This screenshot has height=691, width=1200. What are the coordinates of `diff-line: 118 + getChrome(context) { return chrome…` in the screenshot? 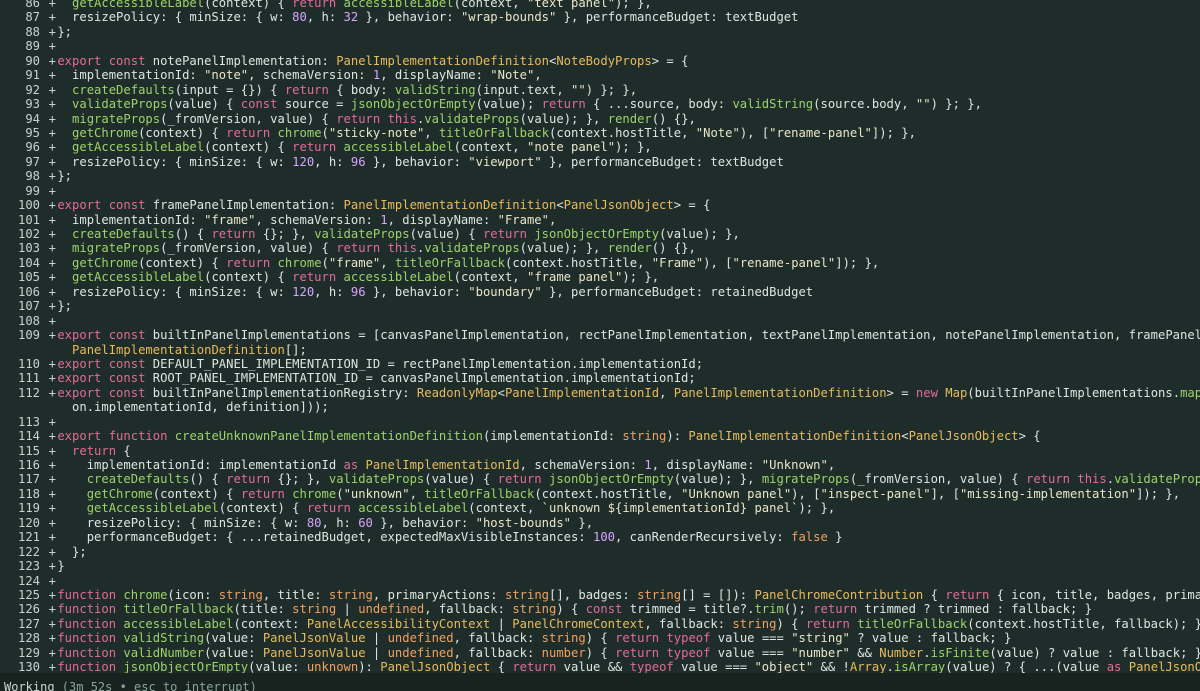 It's located at (600, 494).